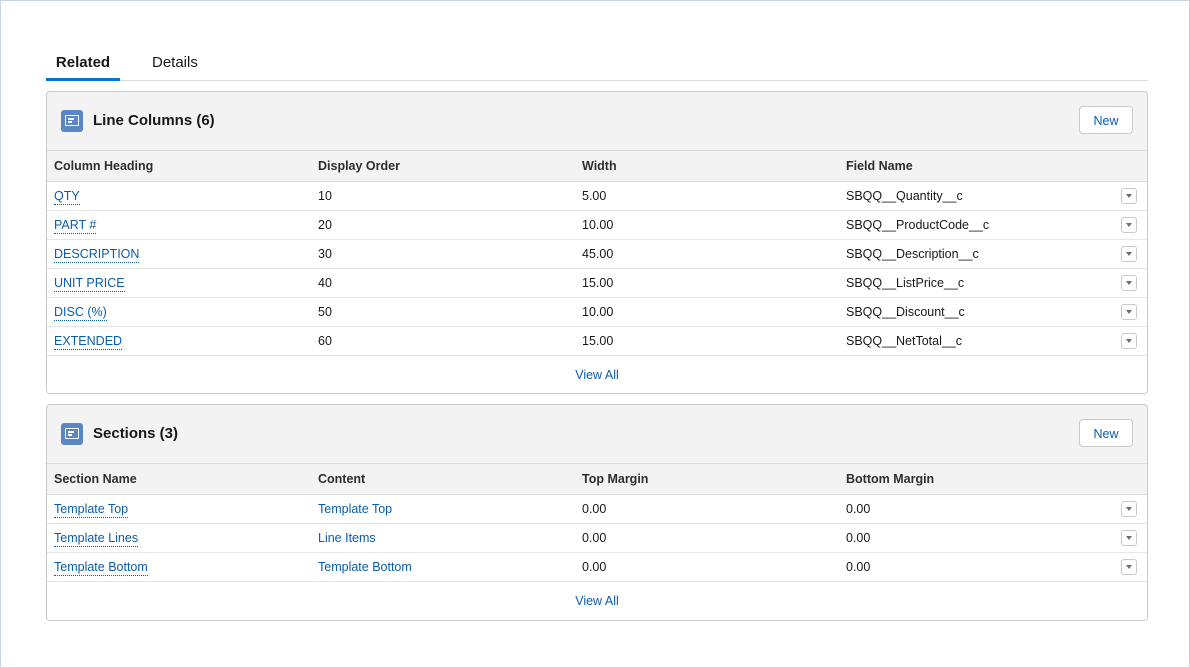  What do you see at coordinates (971, 254) in the screenshot?
I see `cell-field-name: SBQQ__Description__c` at bounding box center [971, 254].